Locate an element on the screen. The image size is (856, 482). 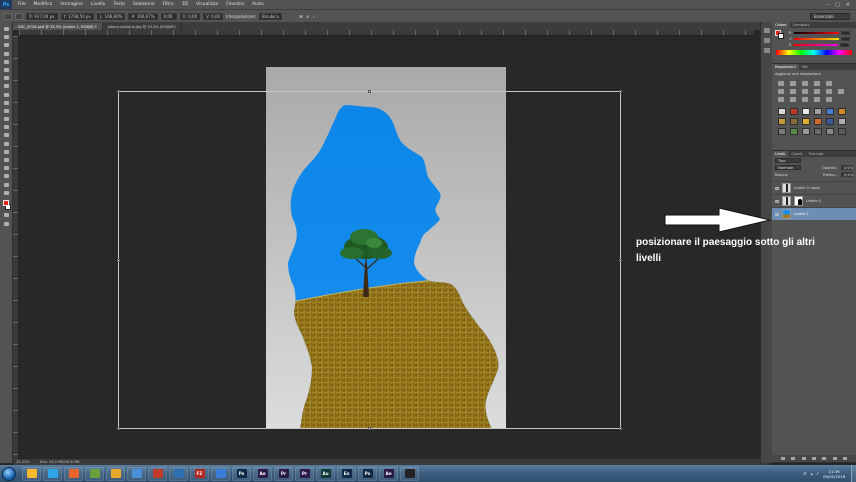
threshold-icon is located at coordinates (805, 99).